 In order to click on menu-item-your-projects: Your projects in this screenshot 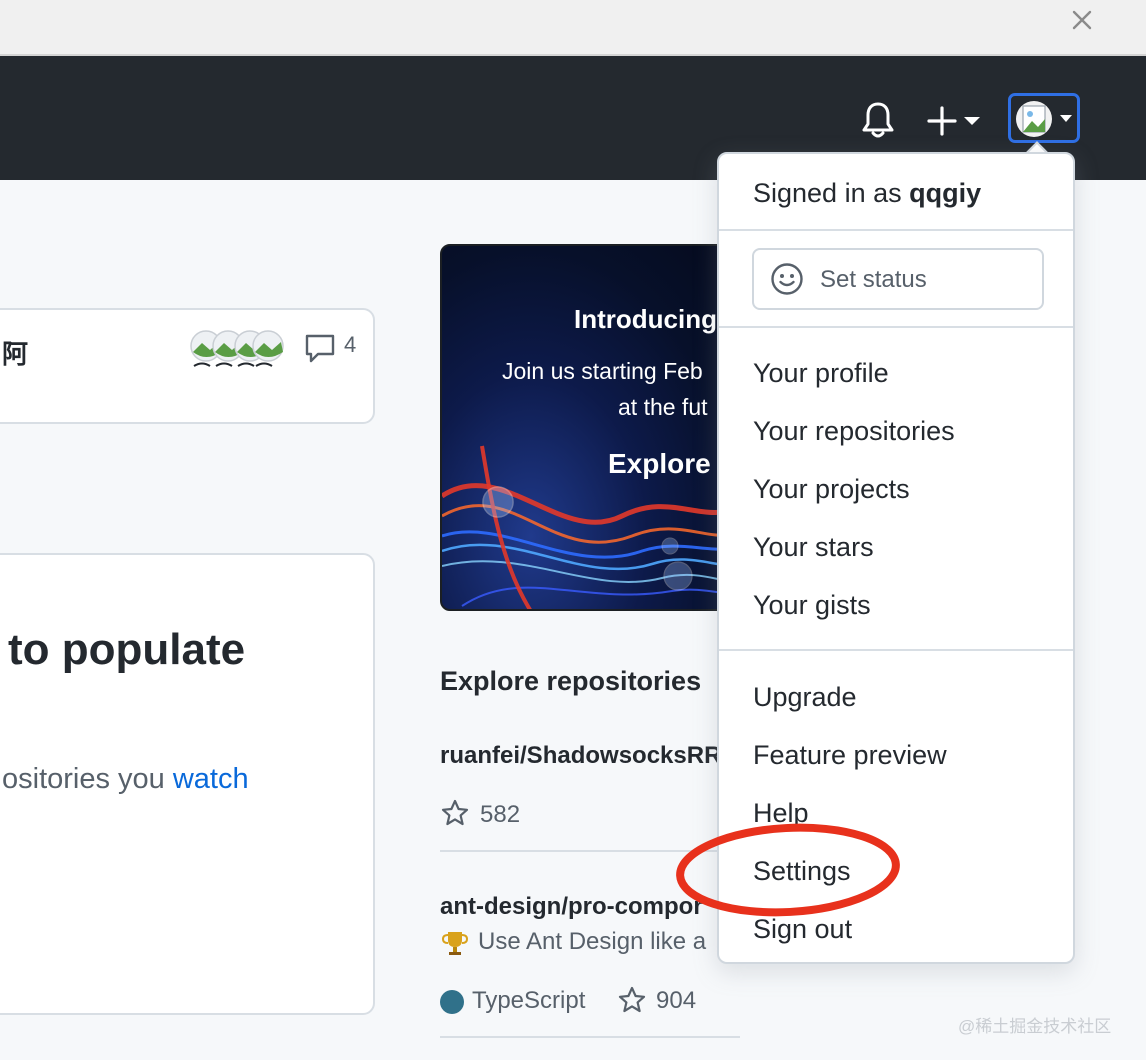, I will do `click(831, 489)`.